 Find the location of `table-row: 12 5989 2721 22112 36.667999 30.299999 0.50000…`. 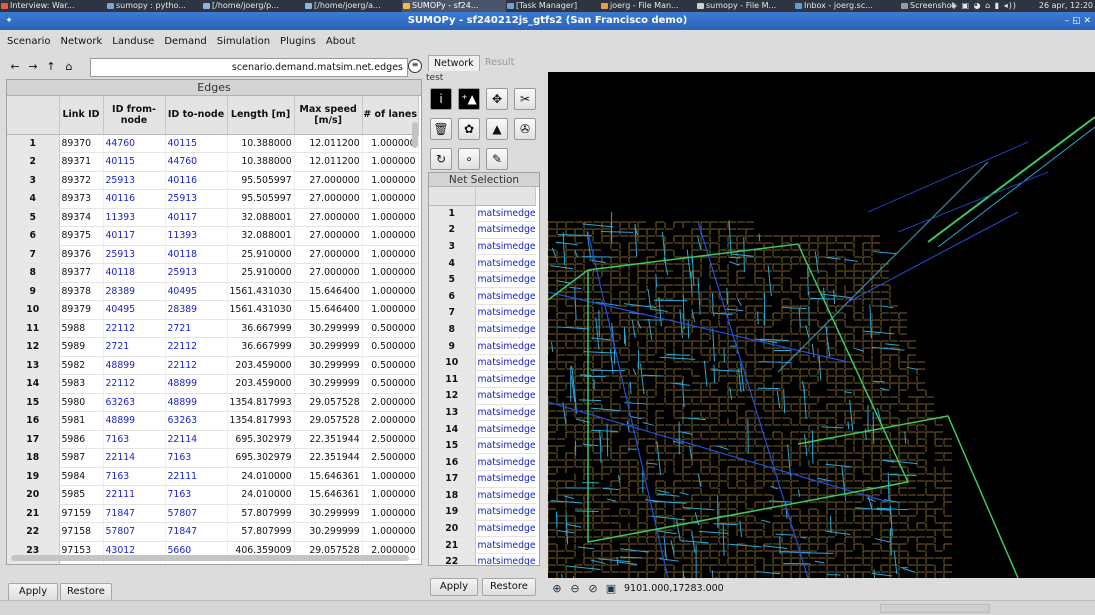

table-row: 12 5989 2721 22112 36.667999 30.299999 0.50000… is located at coordinates (213, 347).